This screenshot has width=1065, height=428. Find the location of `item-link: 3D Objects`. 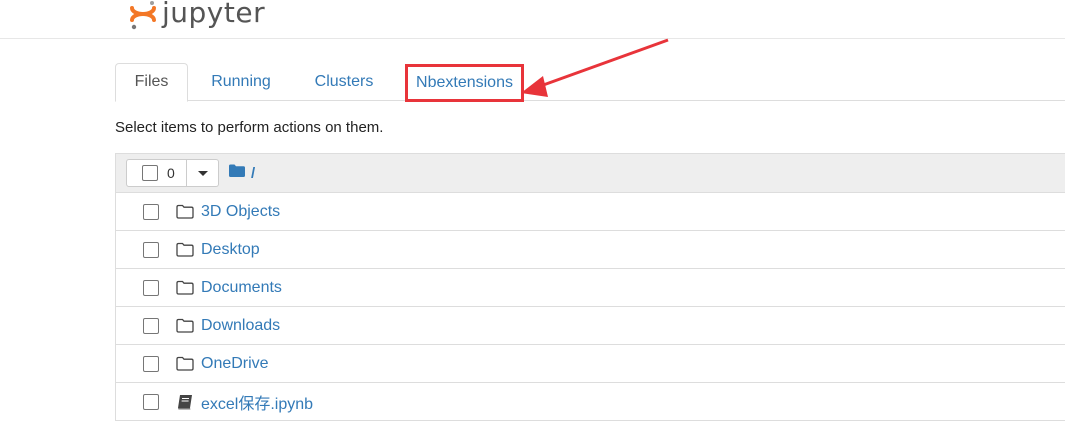

item-link: 3D Objects is located at coordinates (240, 212).